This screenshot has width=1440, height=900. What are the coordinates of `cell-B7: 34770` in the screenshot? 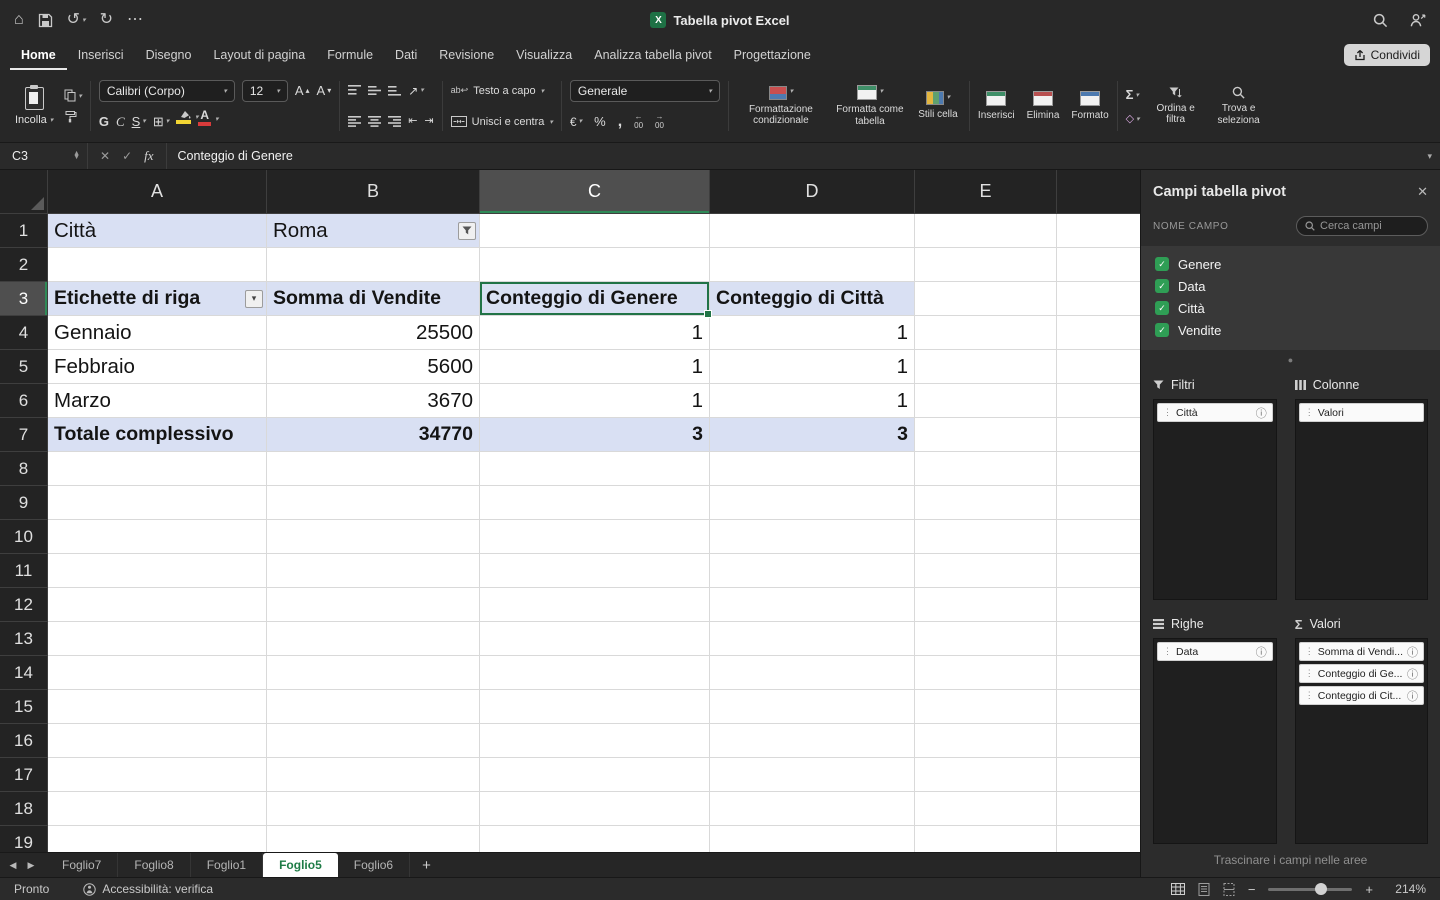 It's located at (373, 435).